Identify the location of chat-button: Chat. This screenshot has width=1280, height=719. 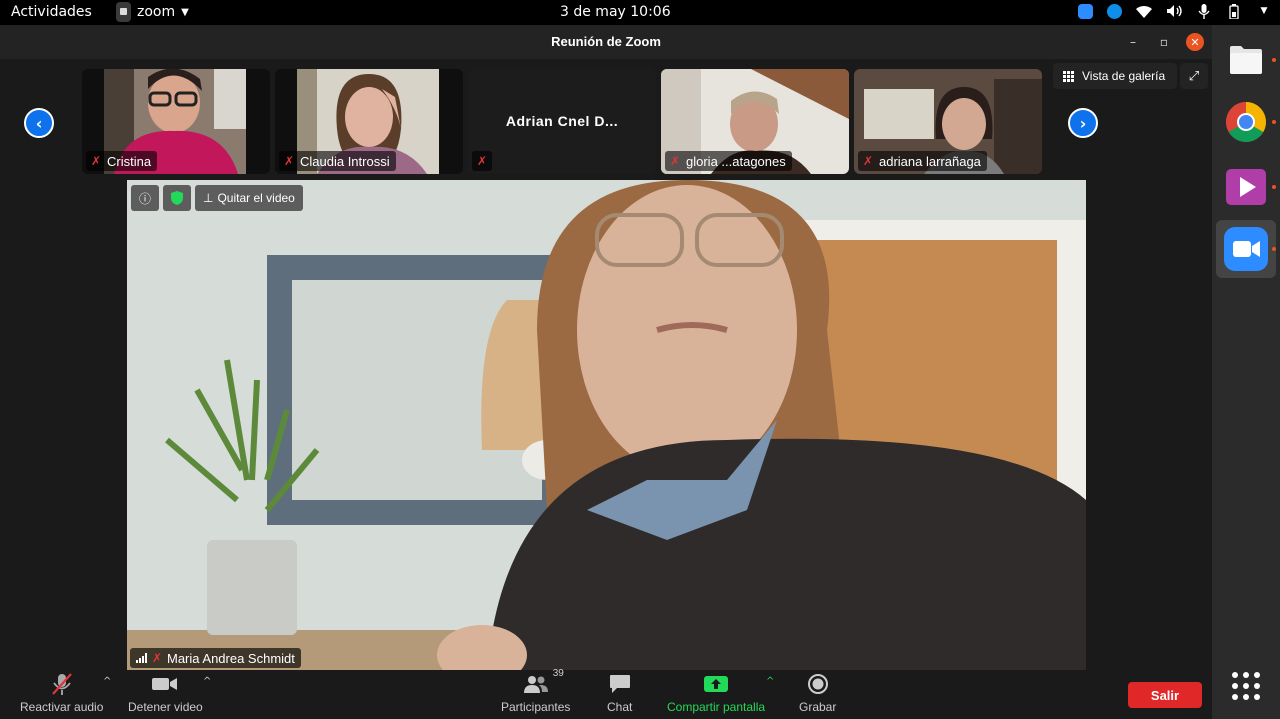
(619, 693).